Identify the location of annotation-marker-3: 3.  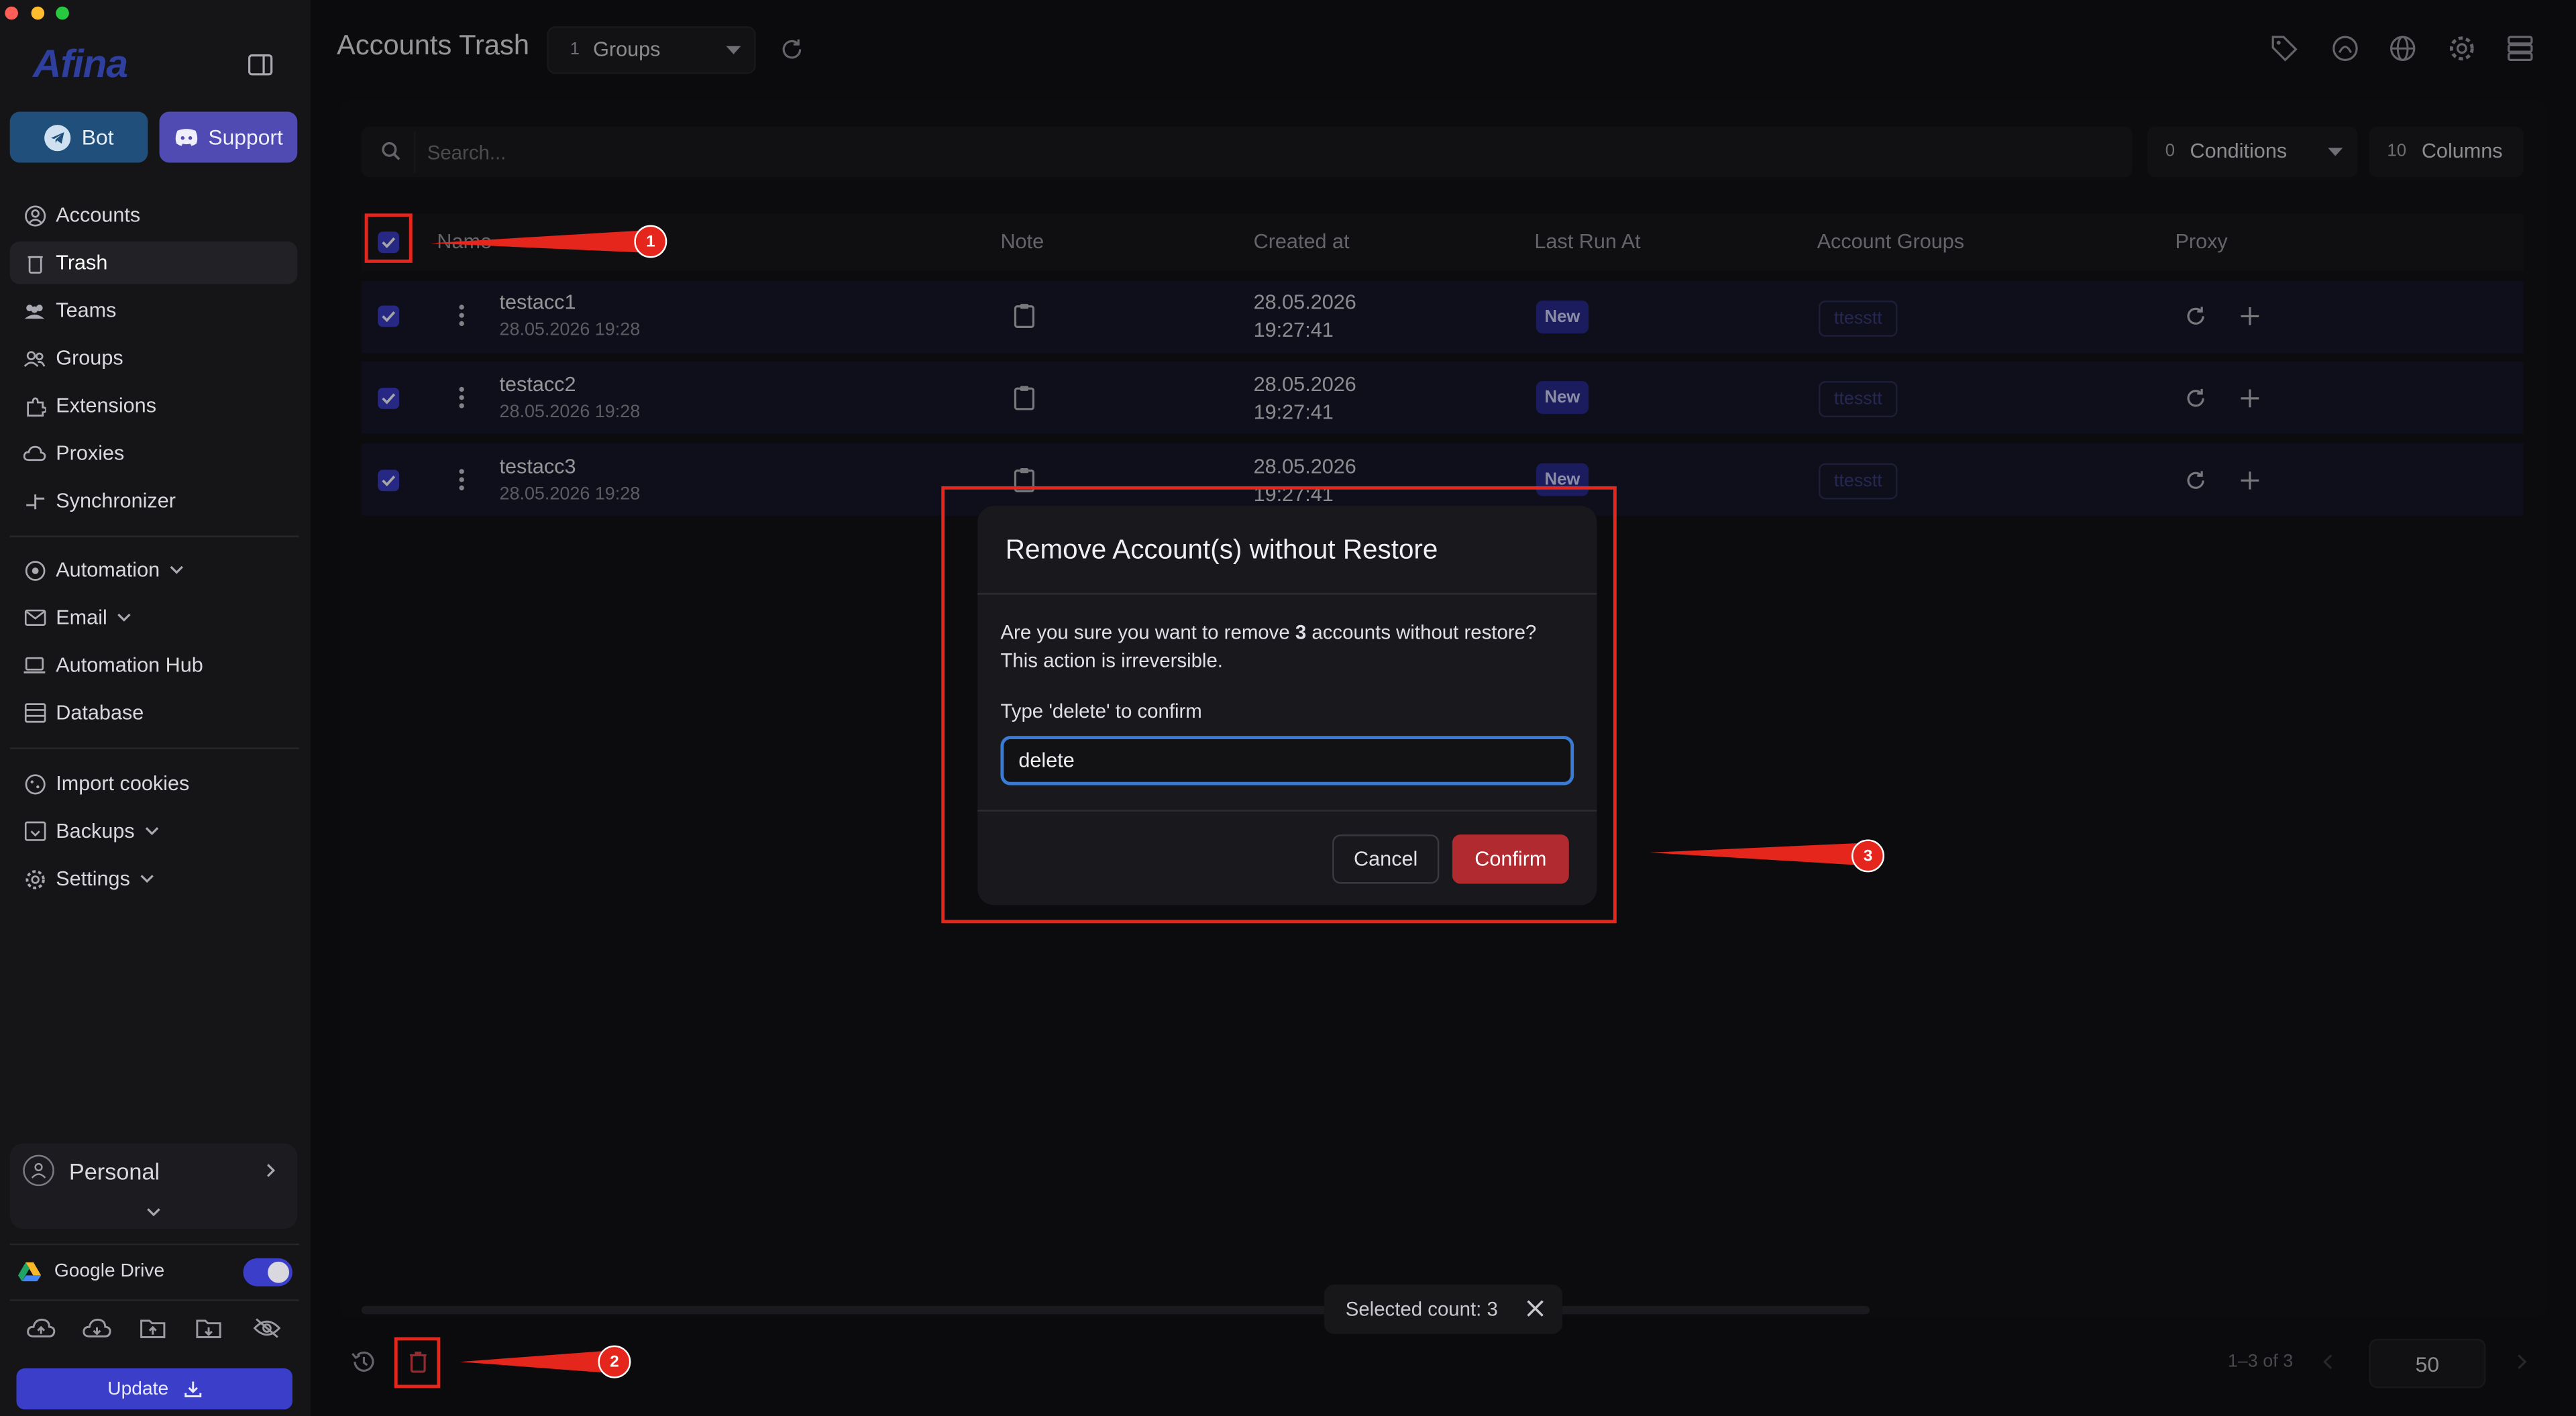
(1868, 856).